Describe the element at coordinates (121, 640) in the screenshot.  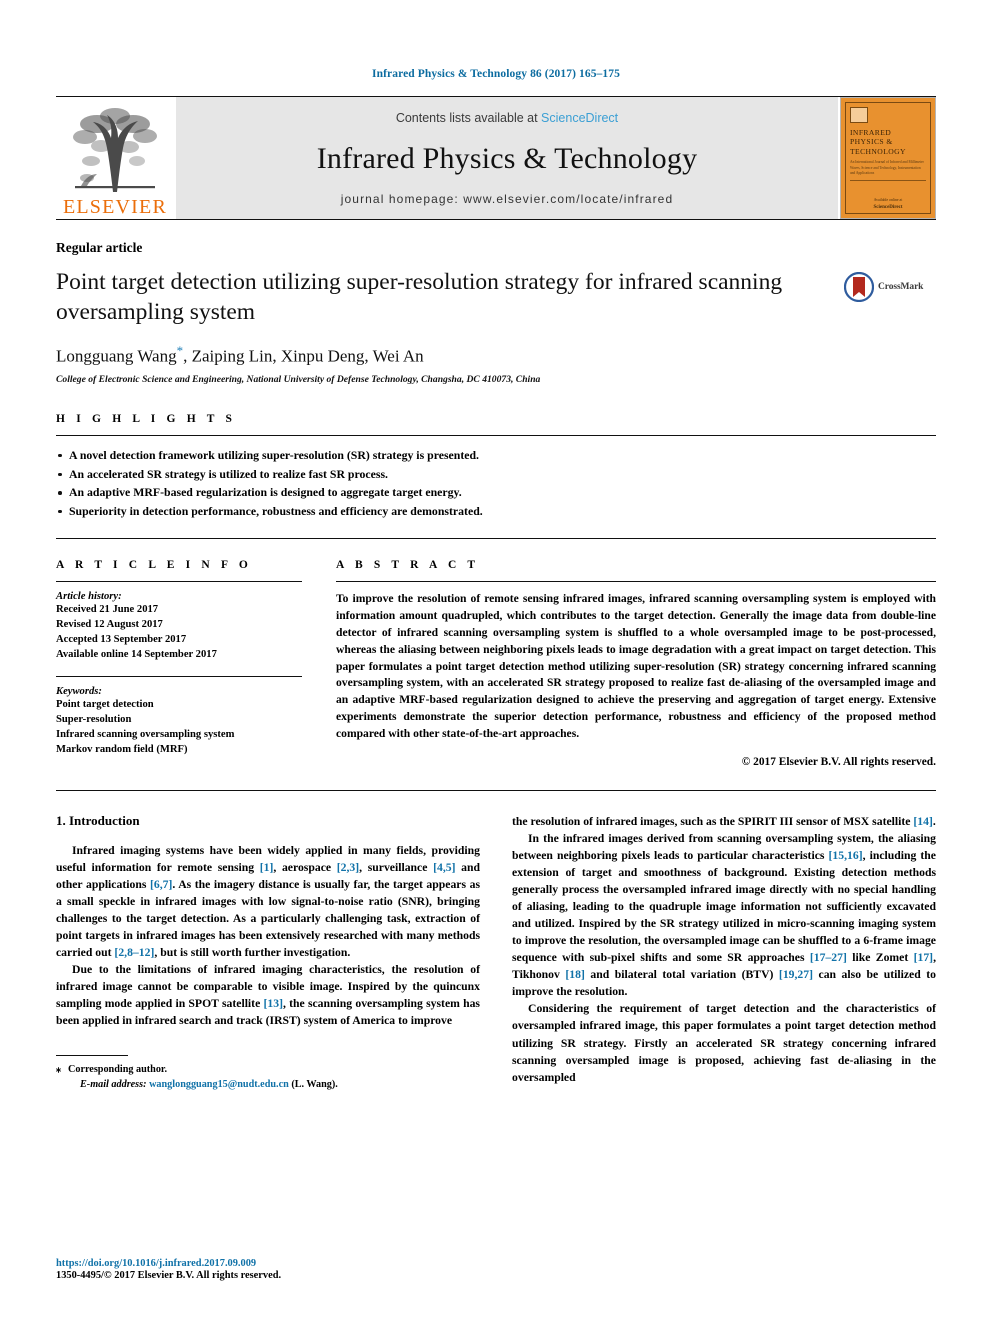
I see `article-history-item: Accepted 13 September 2017` at that location.